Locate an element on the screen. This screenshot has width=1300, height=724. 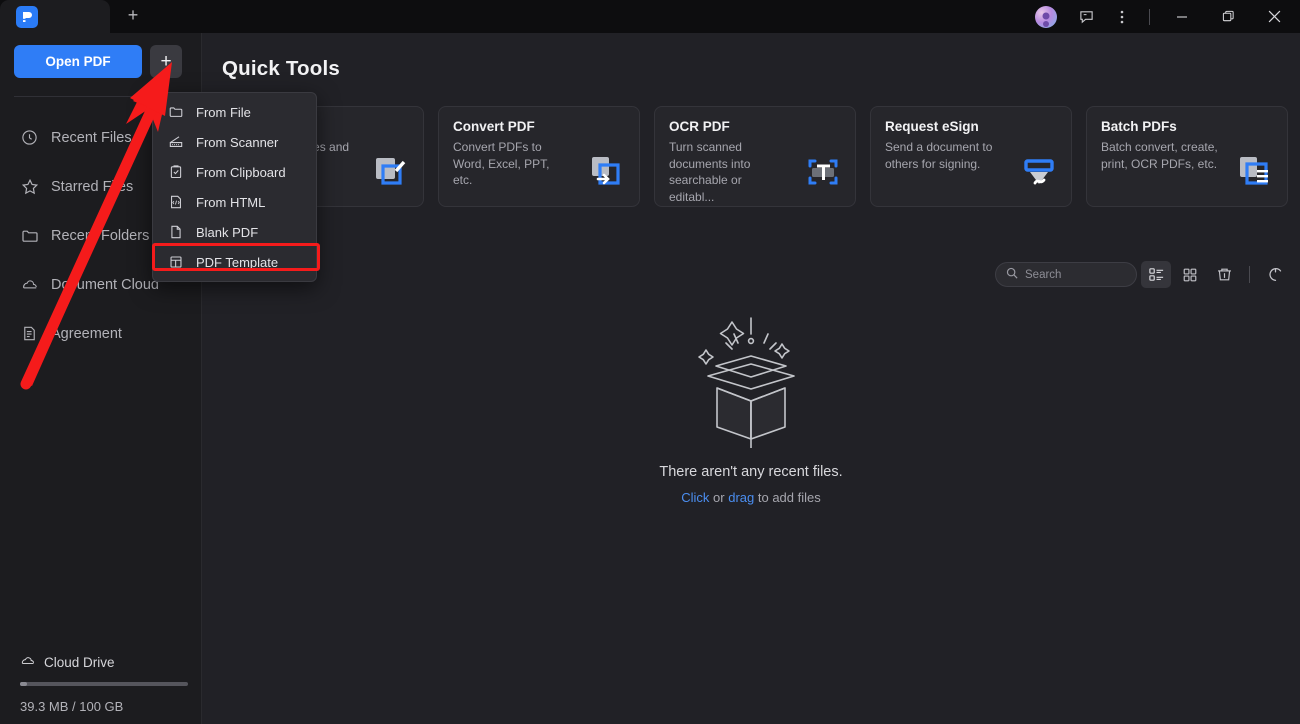
sidebar-footer: Cloud Drive 39.3 MB / 100 GB is located at coordinates (101, 689).